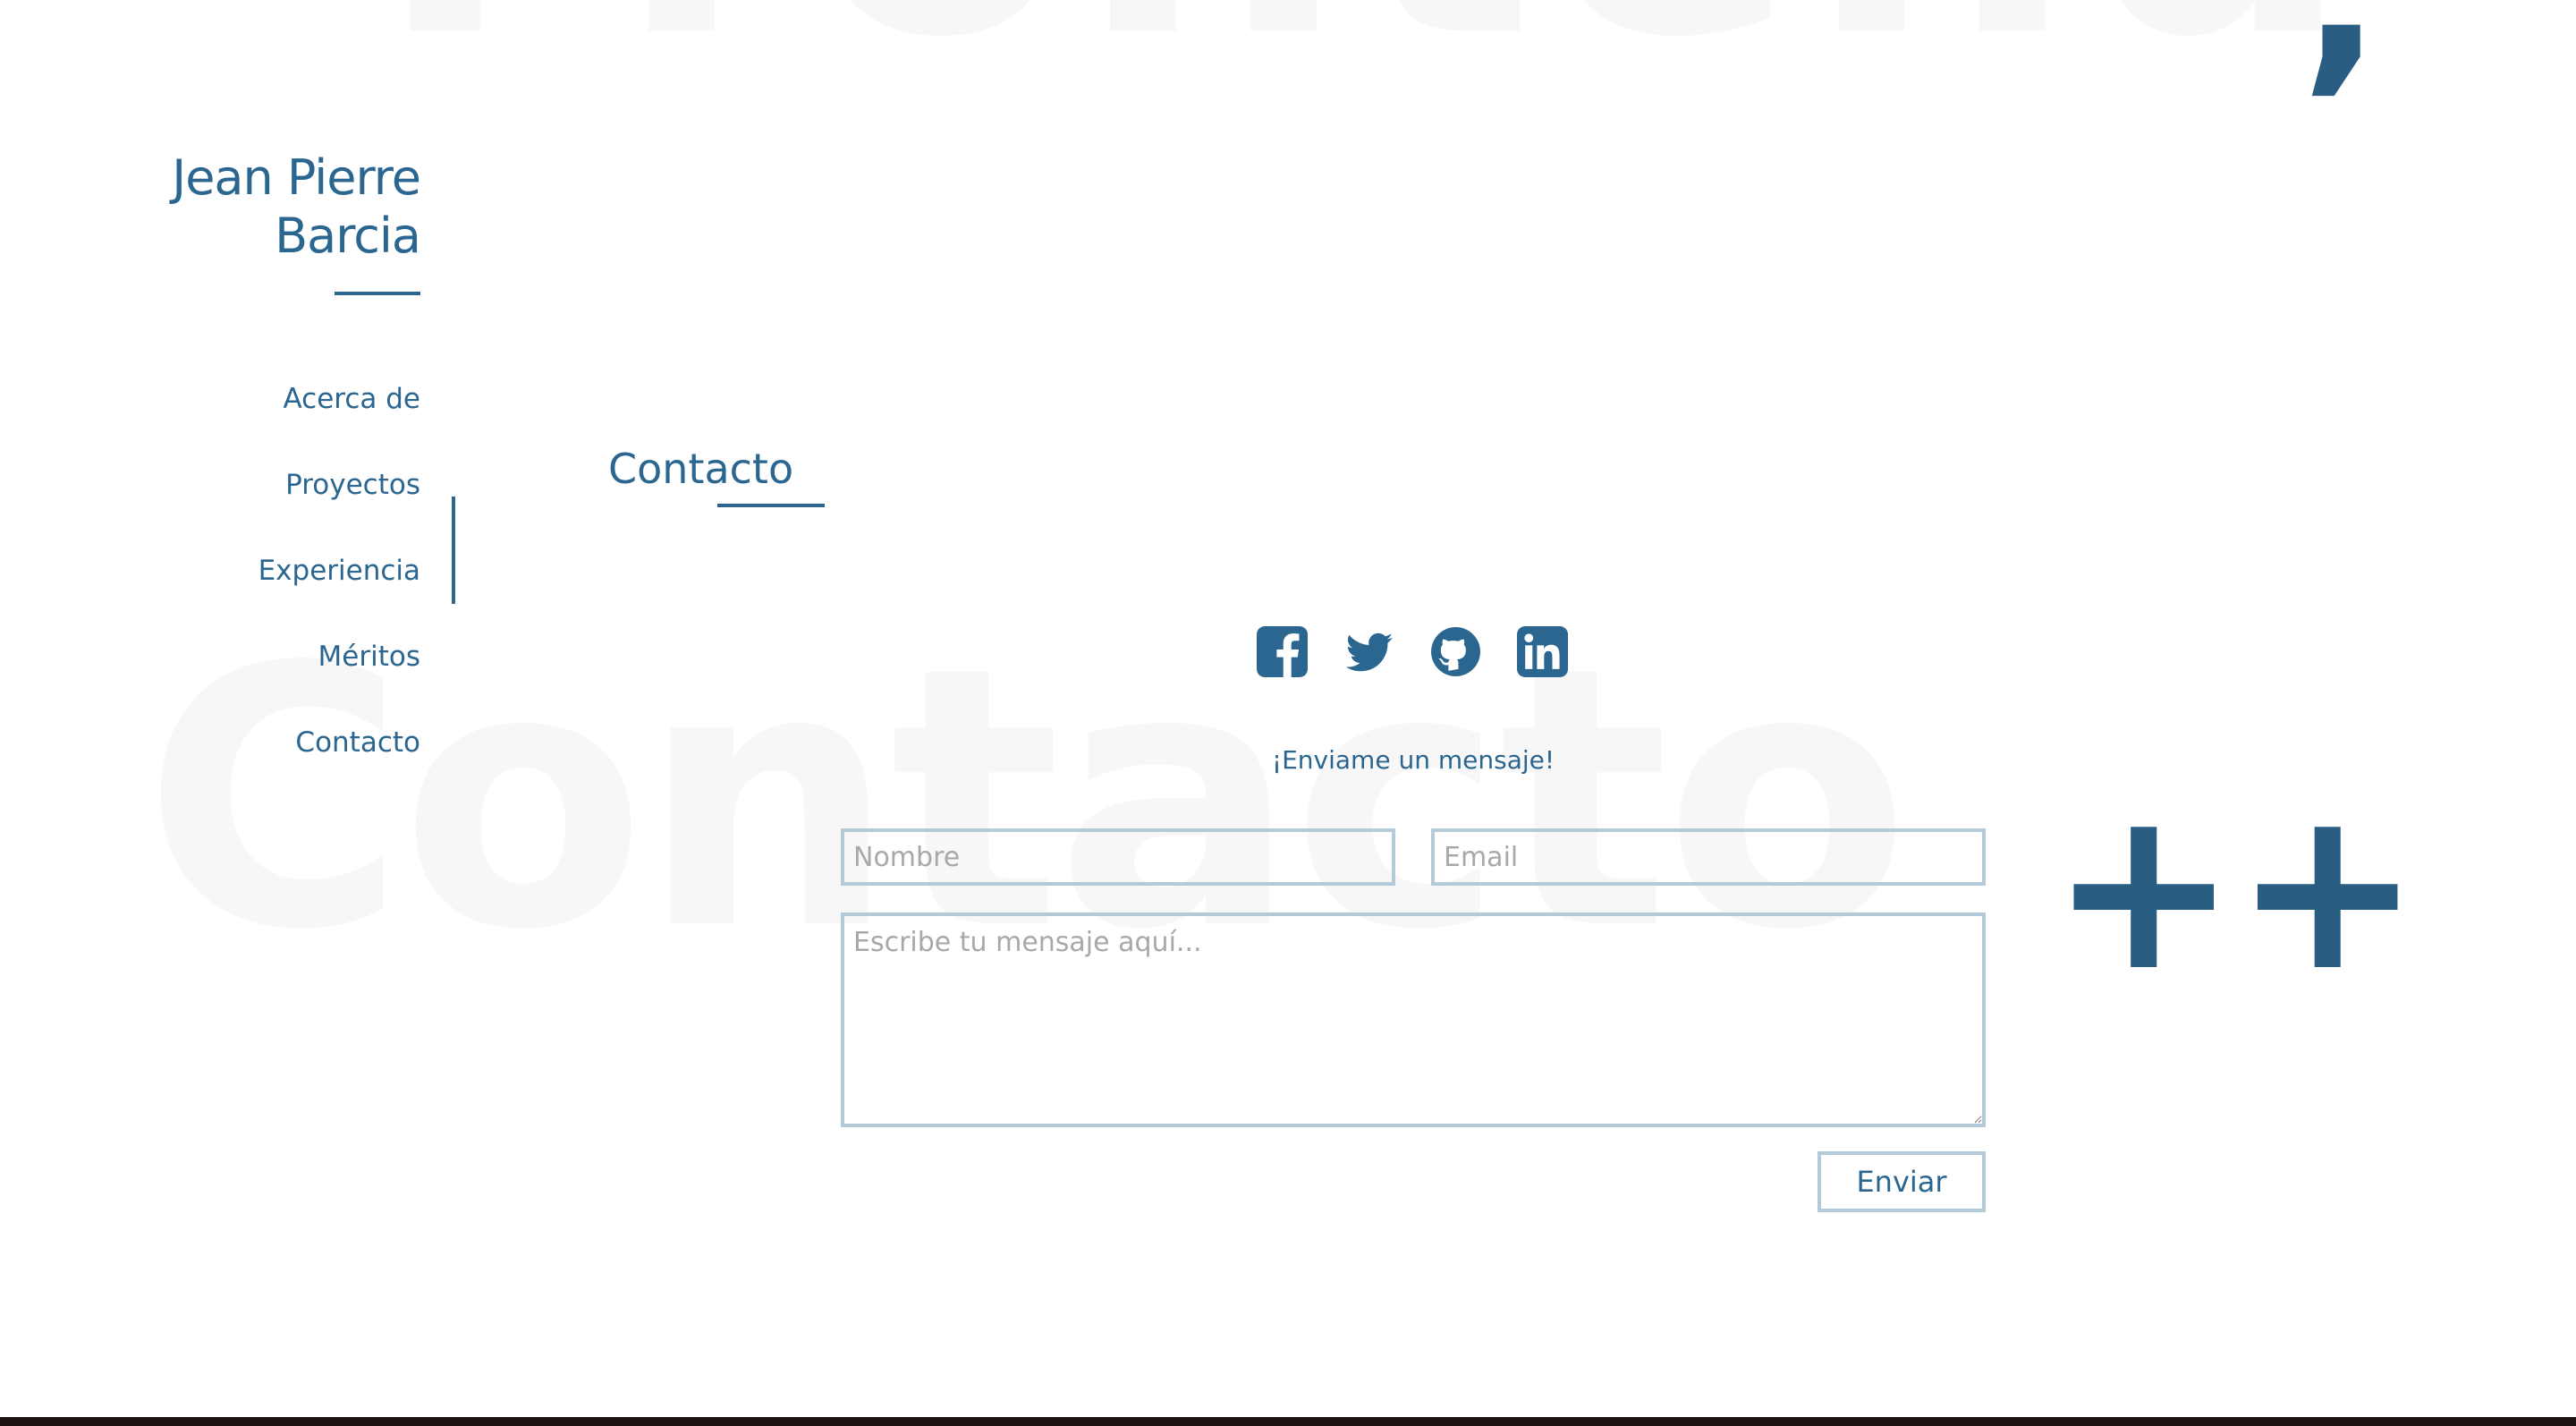 The width and height of the screenshot is (2576, 1426). What do you see at coordinates (1412, 651) in the screenshot?
I see `social-links` at bounding box center [1412, 651].